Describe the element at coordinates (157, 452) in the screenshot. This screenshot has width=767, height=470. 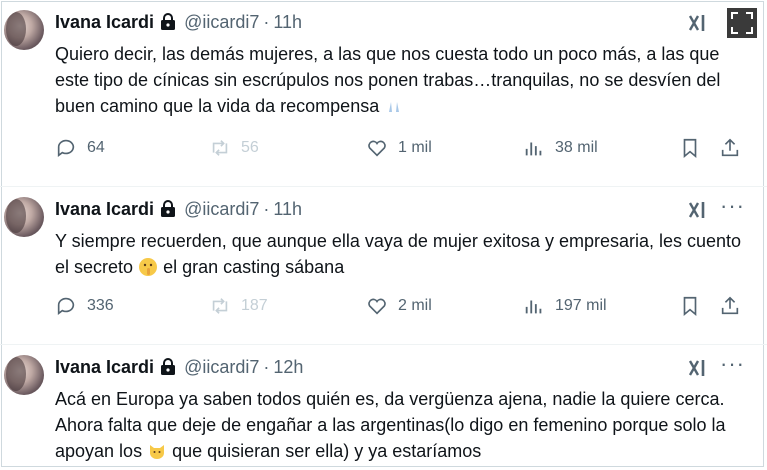
I see `cat-face-emoji-icon` at that location.